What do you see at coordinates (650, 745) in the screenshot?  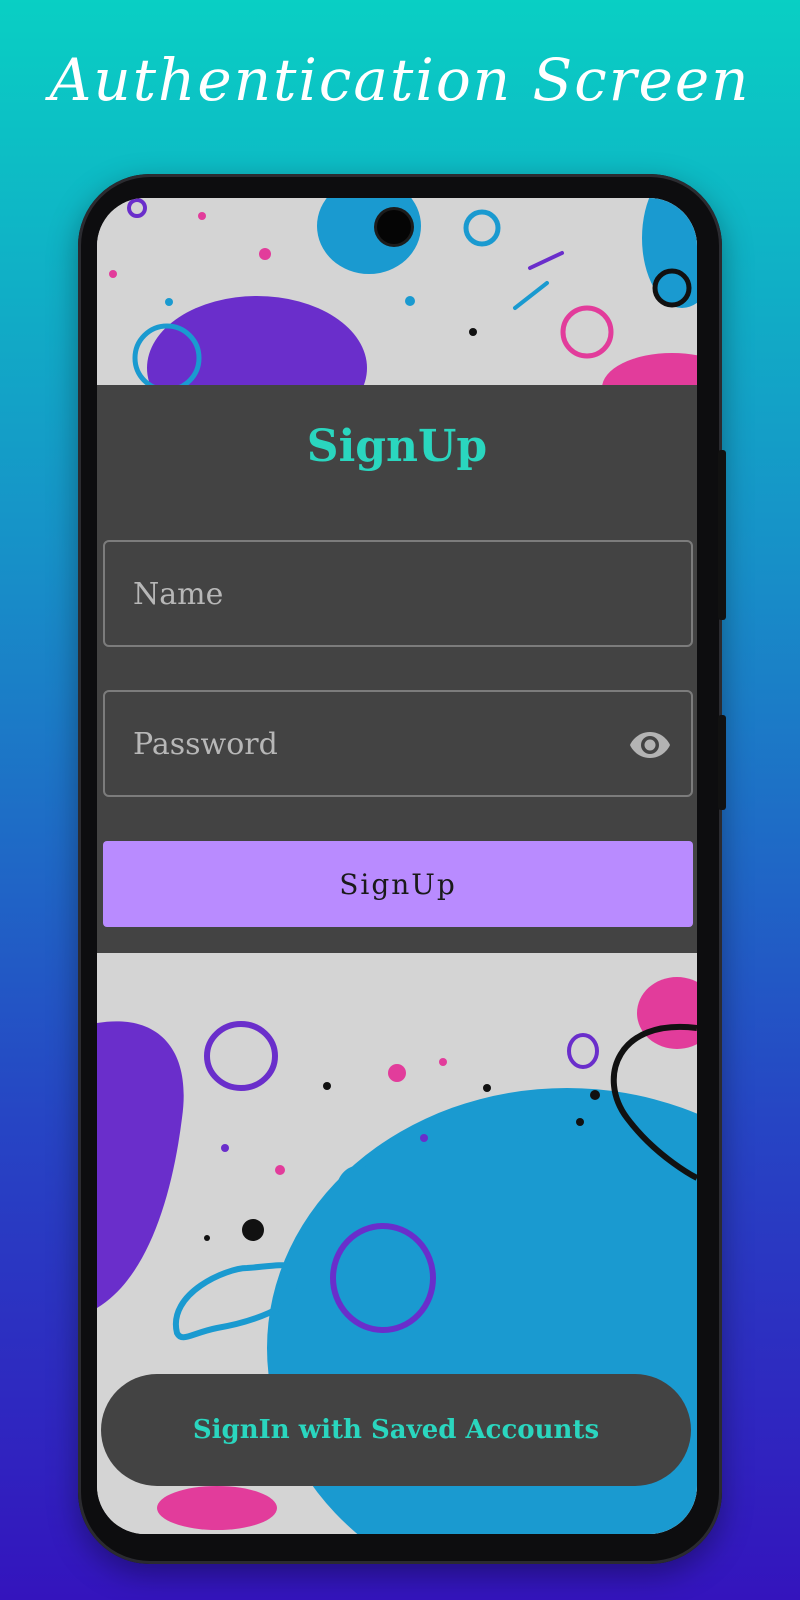 I see `eye-icon` at bounding box center [650, 745].